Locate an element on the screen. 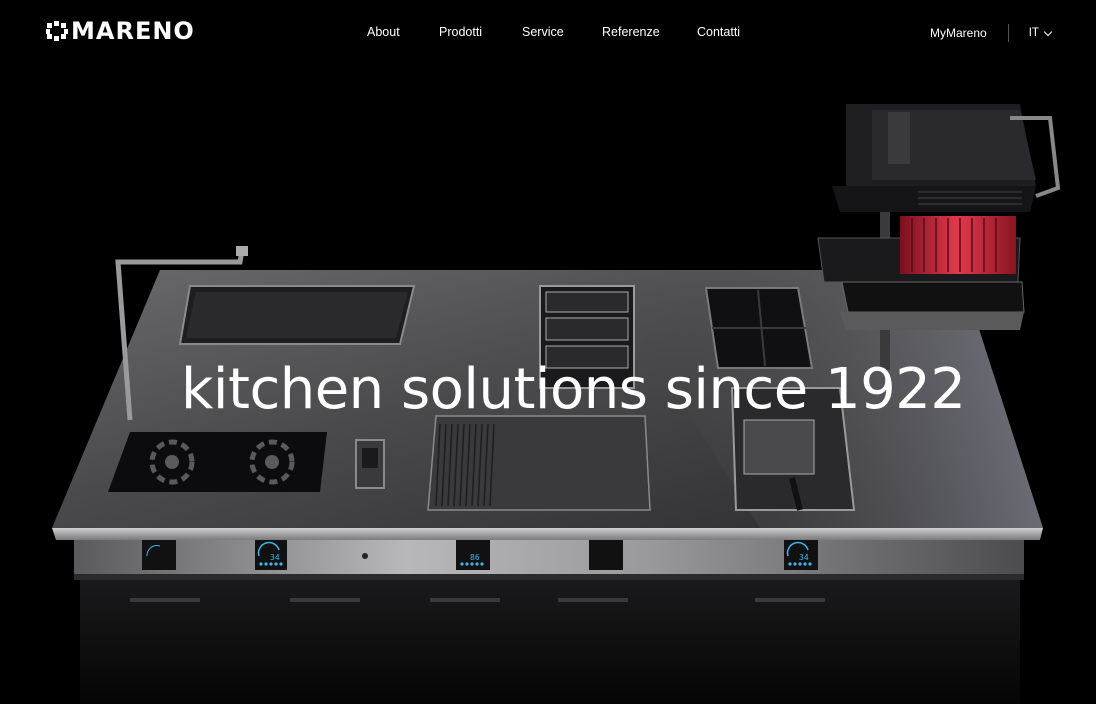 This screenshot has height=704, width=1096. utility-nav: MyMareno IT is located at coordinates (991, 33).